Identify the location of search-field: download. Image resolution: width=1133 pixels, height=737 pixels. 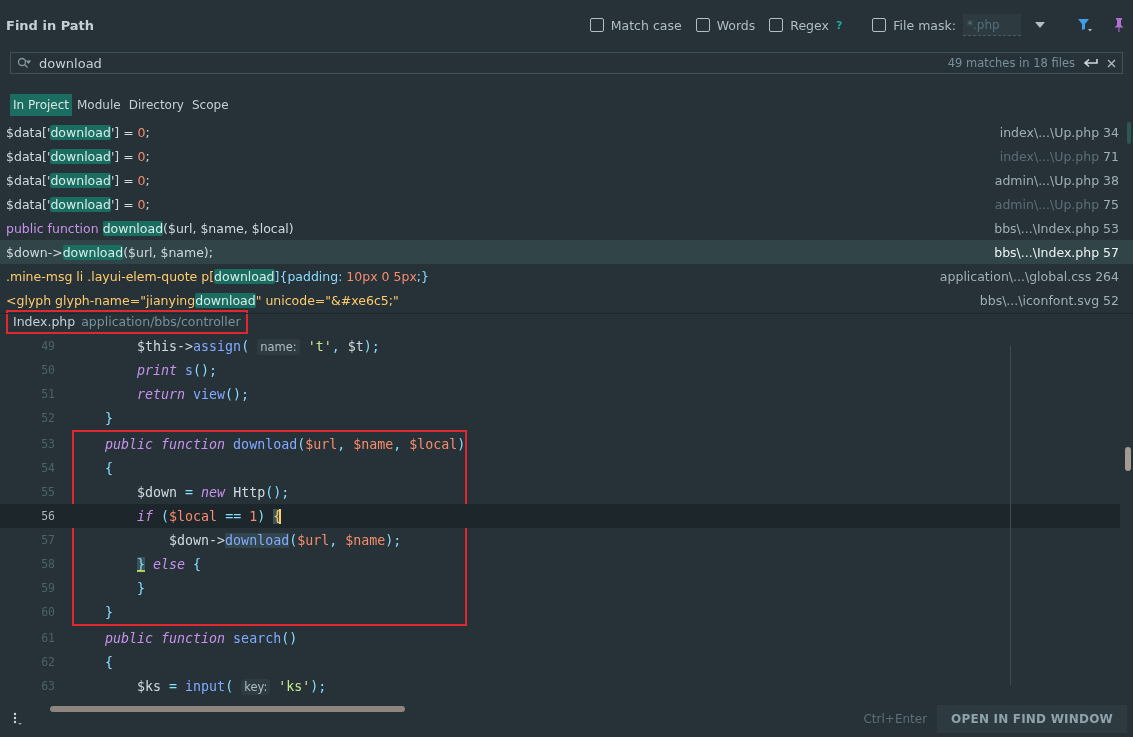
(489, 63).